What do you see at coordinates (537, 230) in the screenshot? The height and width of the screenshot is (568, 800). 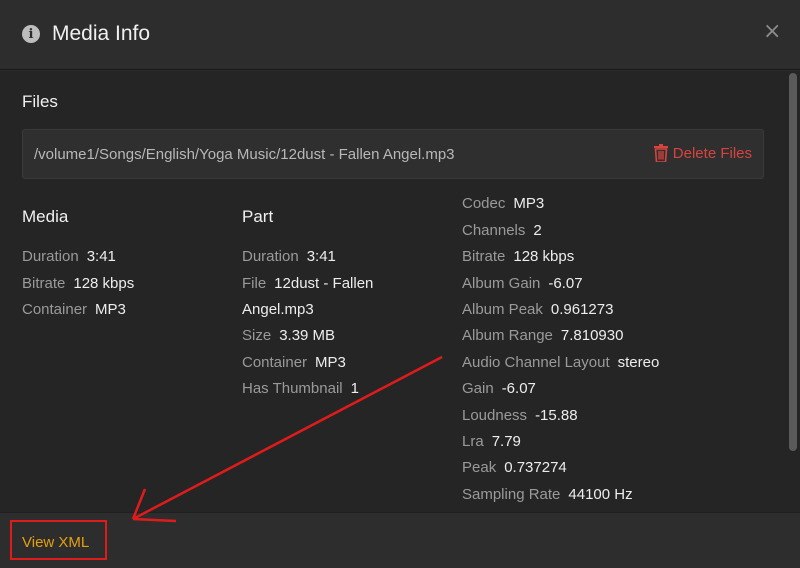 I see `stream-value: 2` at bounding box center [537, 230].